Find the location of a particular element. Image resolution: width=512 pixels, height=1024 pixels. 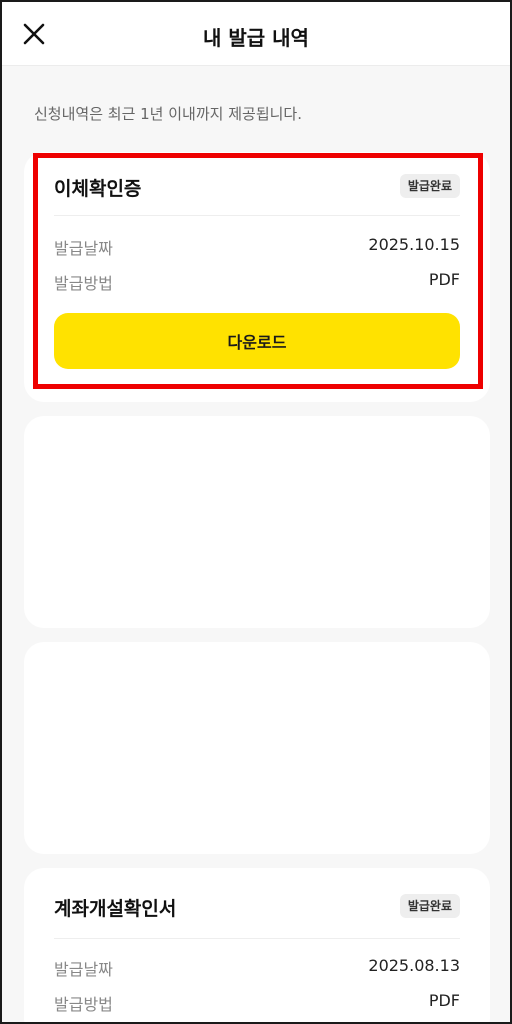

issue-date-value: 2025.08.13 is located at coordinates (414, 965).